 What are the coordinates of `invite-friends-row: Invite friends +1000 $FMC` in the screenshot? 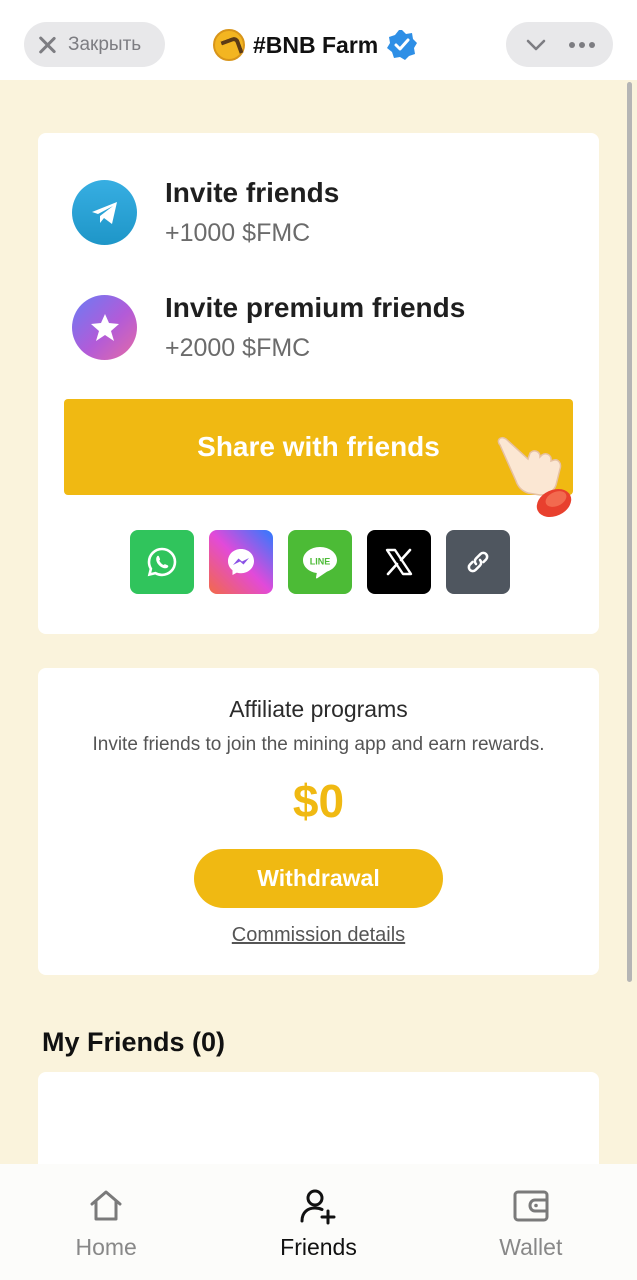 It's located at (205, 212).